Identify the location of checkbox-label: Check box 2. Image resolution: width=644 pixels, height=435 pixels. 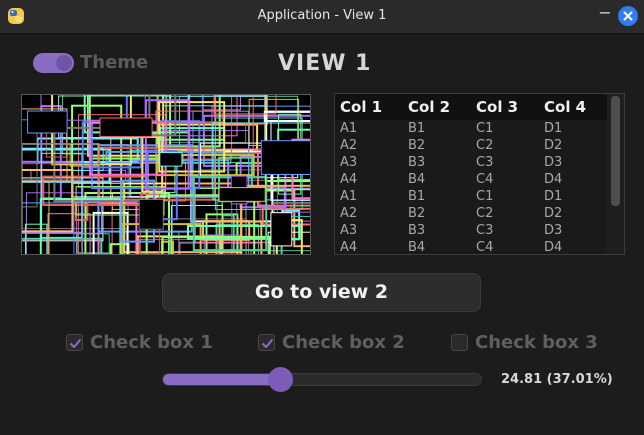
(343, 342).